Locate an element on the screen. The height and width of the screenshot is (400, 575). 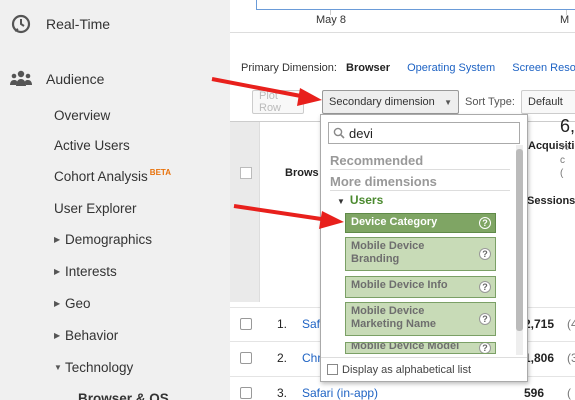
sidebar-item-interests: ▶ Interests is located at coordinates (85, 271).